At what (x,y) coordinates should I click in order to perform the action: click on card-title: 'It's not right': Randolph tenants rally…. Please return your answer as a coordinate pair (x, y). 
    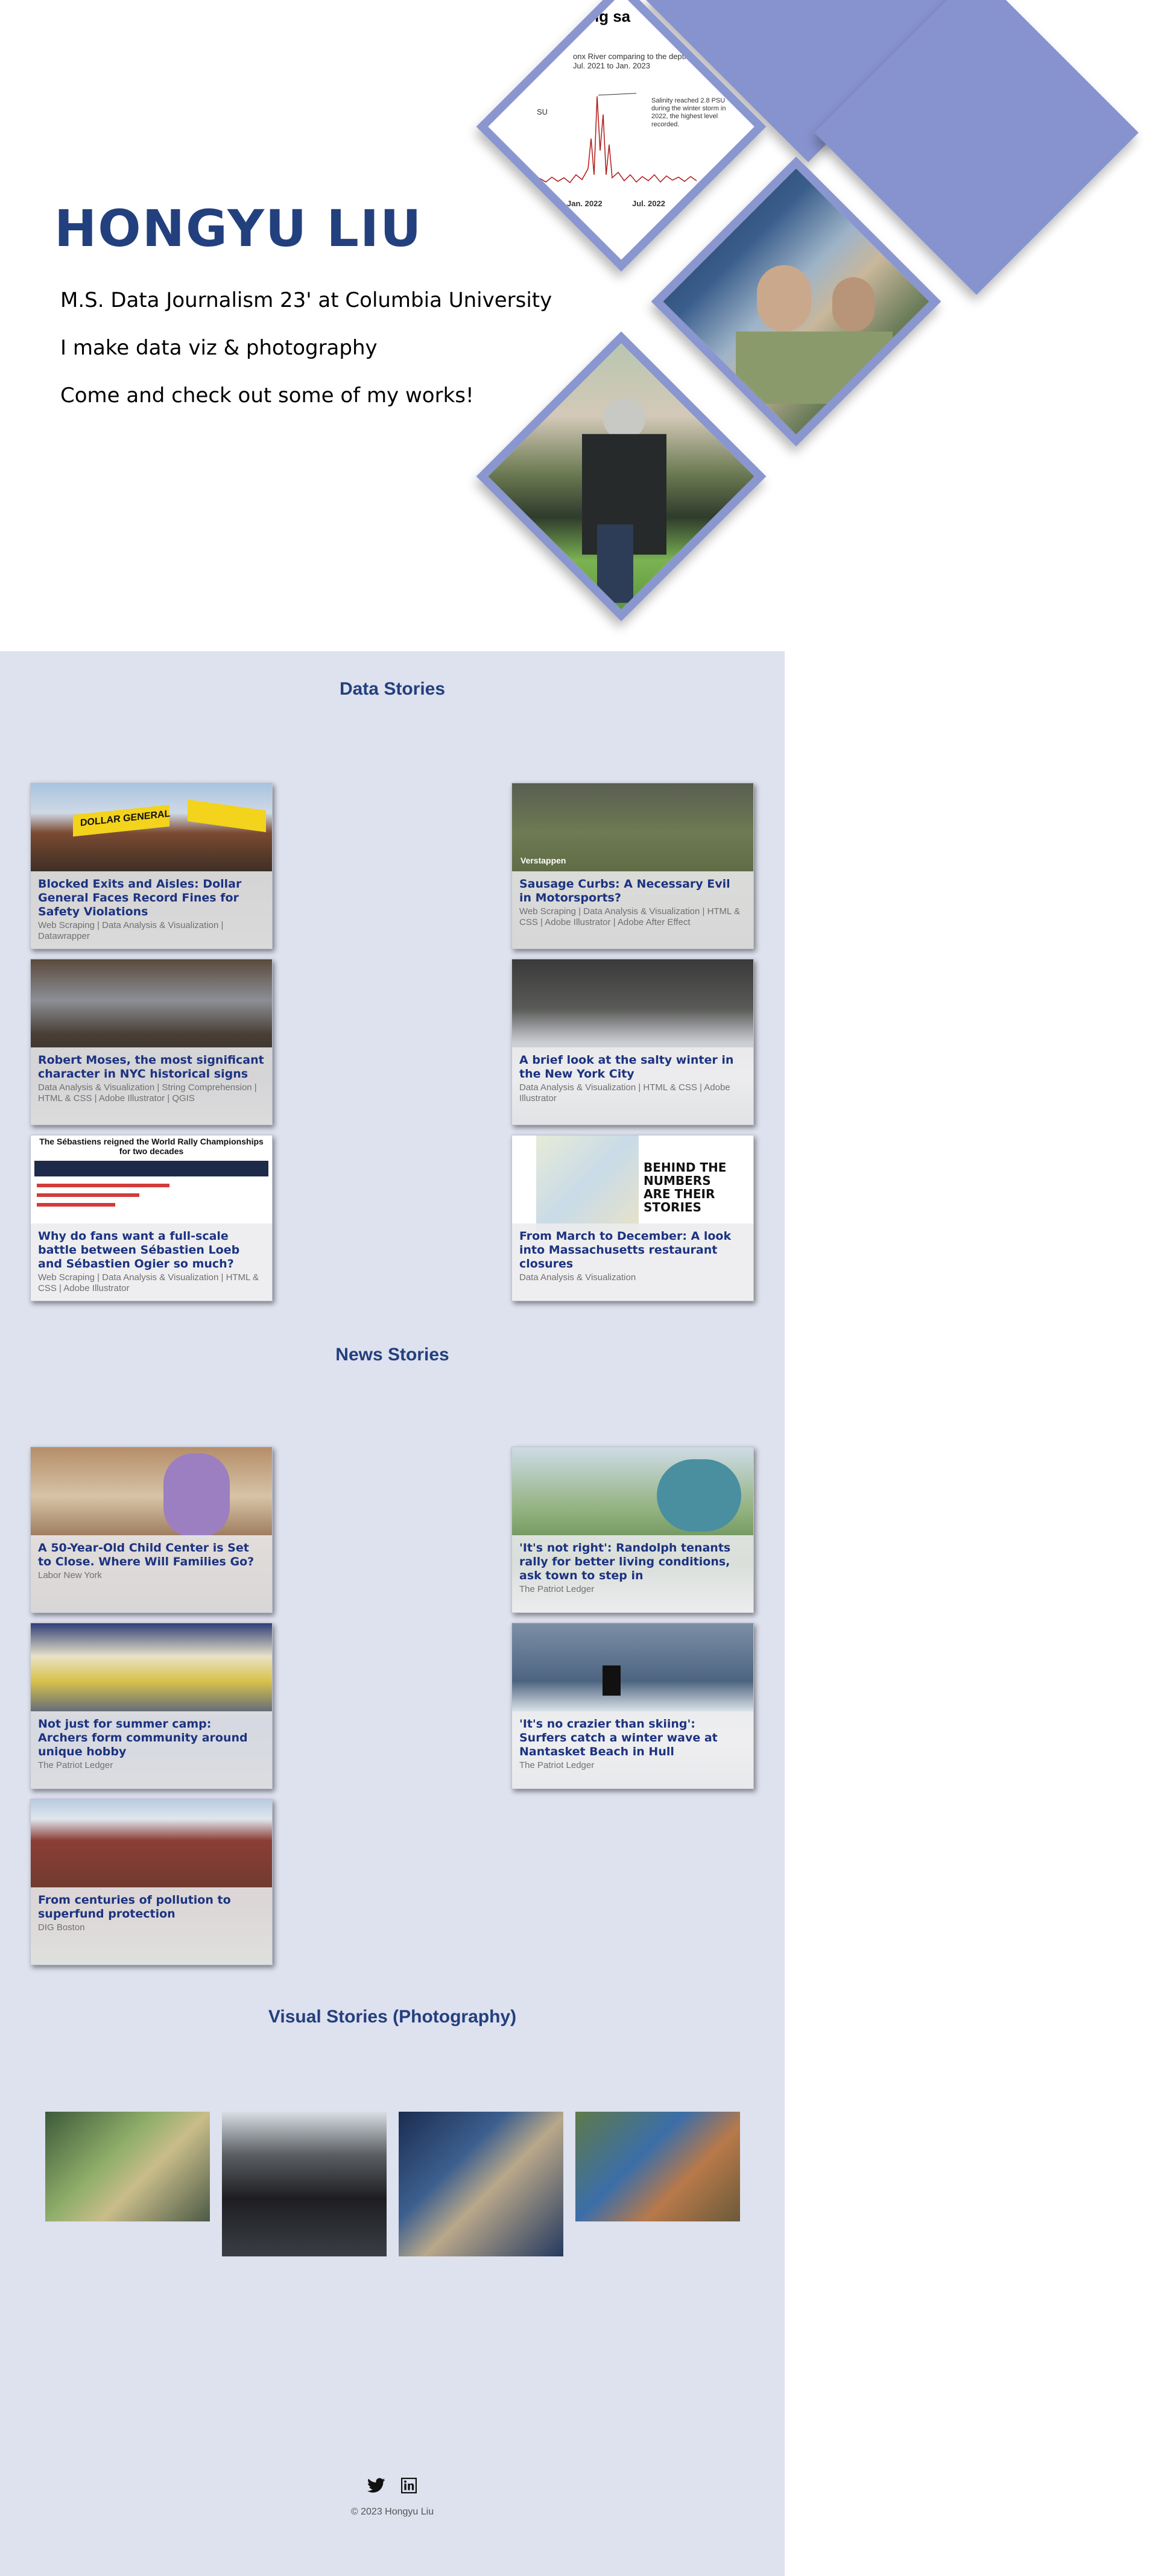
    Looking at the image, I should click on (625, 1561).